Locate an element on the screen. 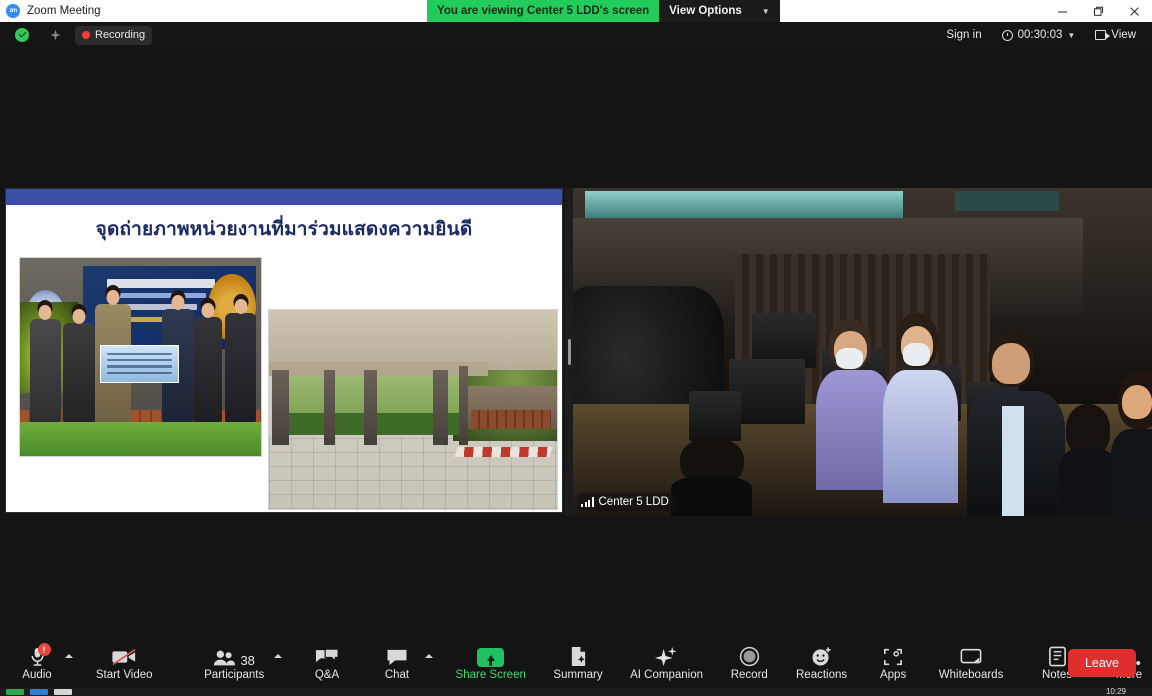 The height and width of the screenshot is (696, 1152). sign-in-button: Sign in is located at coordinates (963, 35).